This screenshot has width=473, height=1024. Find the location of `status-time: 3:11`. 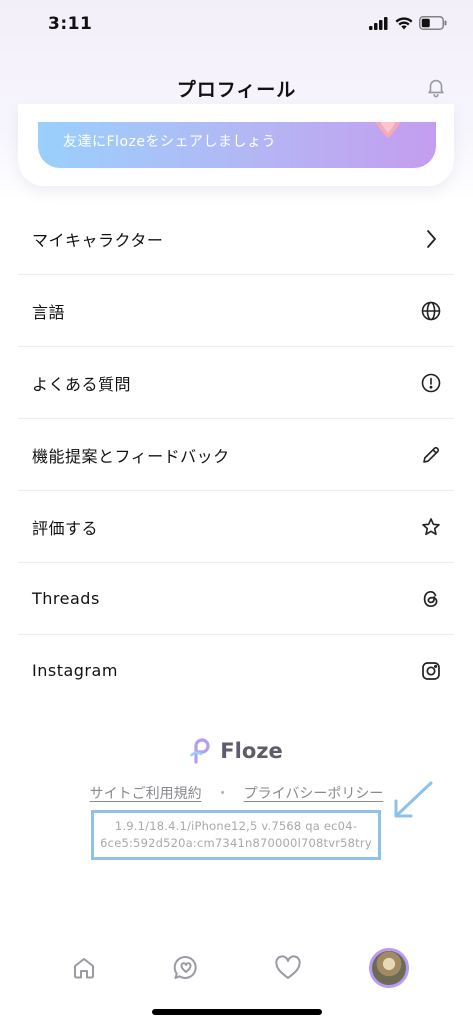

status-time: 3:11 is located at coordinates (70, 24).